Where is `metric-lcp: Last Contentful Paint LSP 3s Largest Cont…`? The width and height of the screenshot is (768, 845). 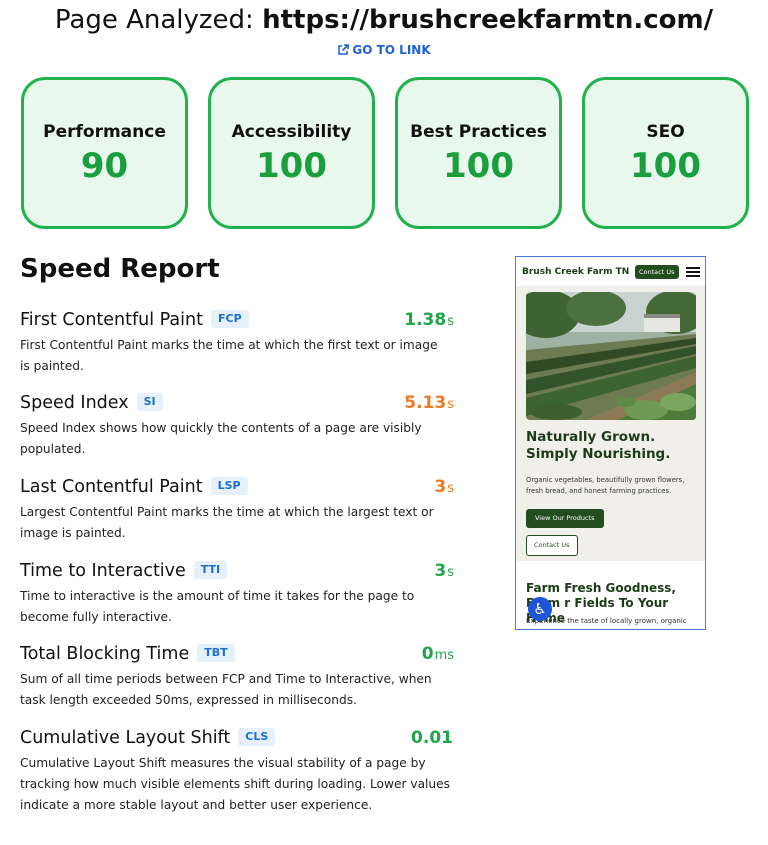
metric-lcp: Last Contentful Paint LSP 3s Largest Cont… is located at coordinates (237, 509).